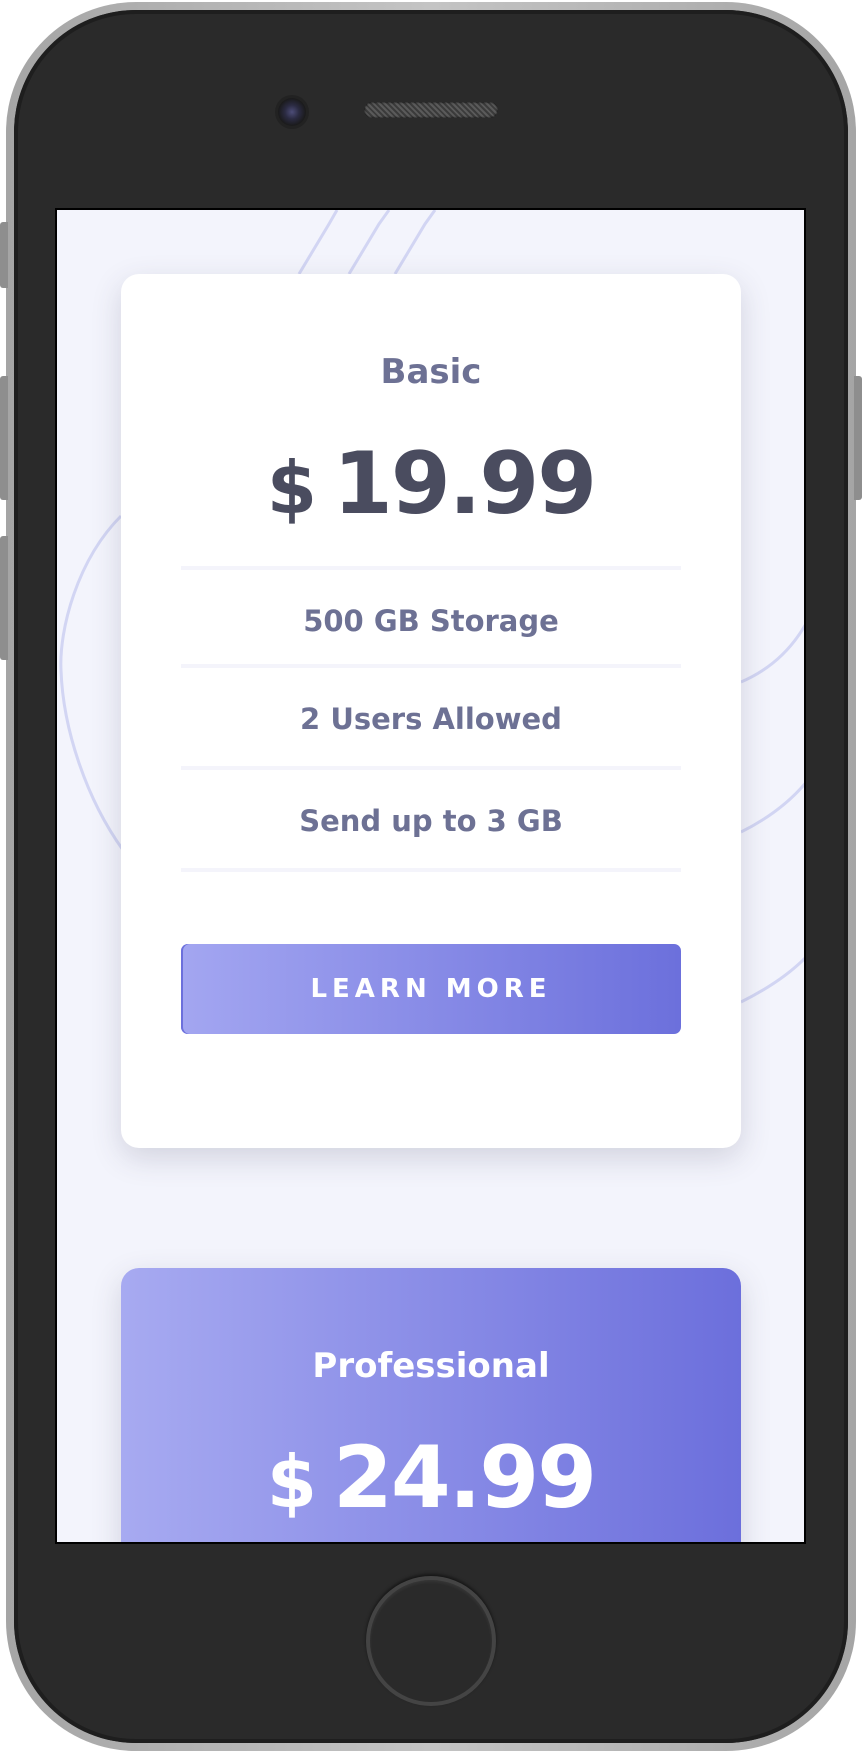 The width and height of the screenshot is (862, 1753). What do you see at coordinates (4, 255) in the screenshot?
I see `silent-switch` at bounding box center [4, 255].